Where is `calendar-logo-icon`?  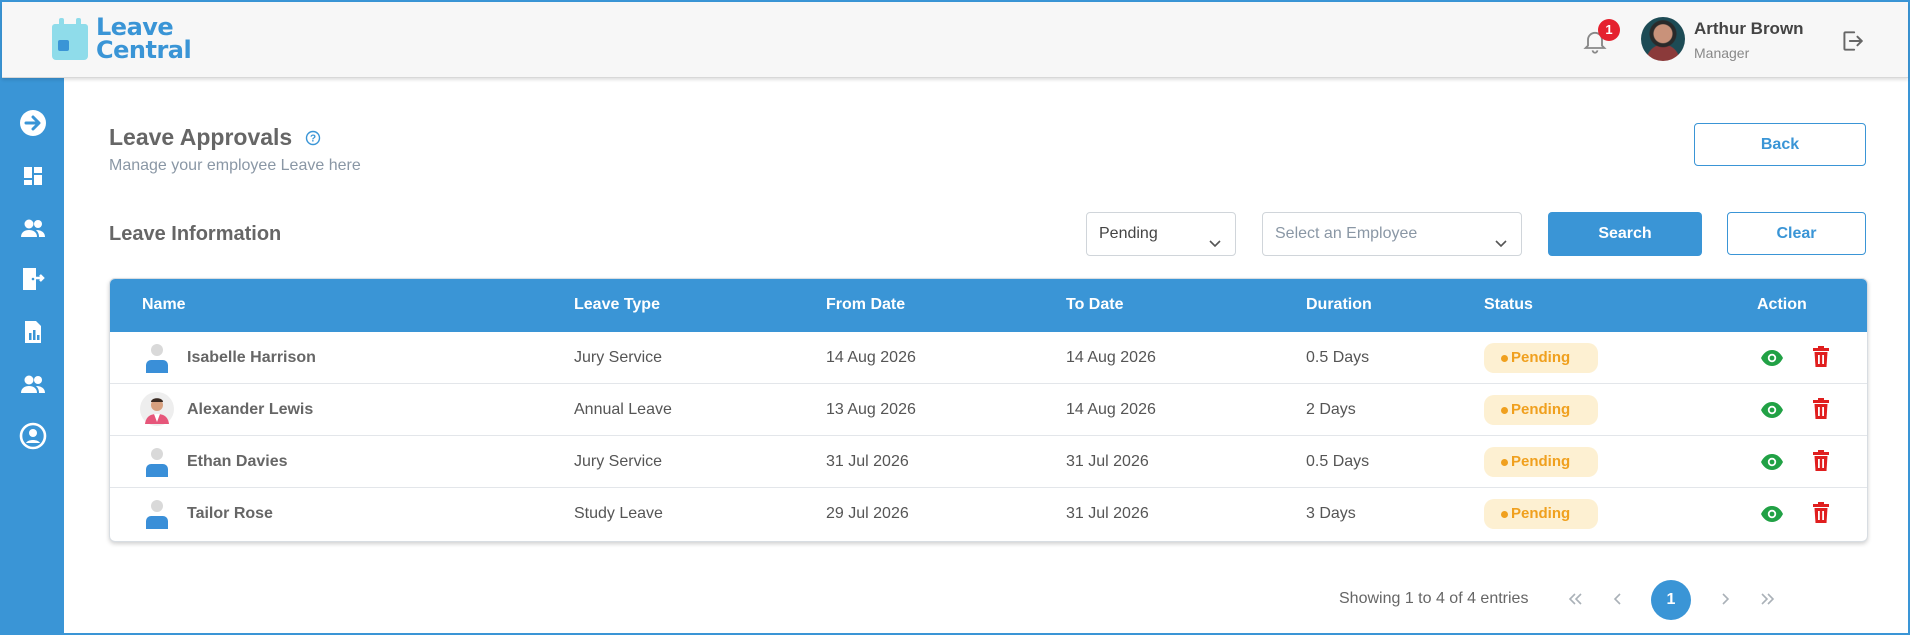
calendar-logo-icon is located at coordinates (70, 39).